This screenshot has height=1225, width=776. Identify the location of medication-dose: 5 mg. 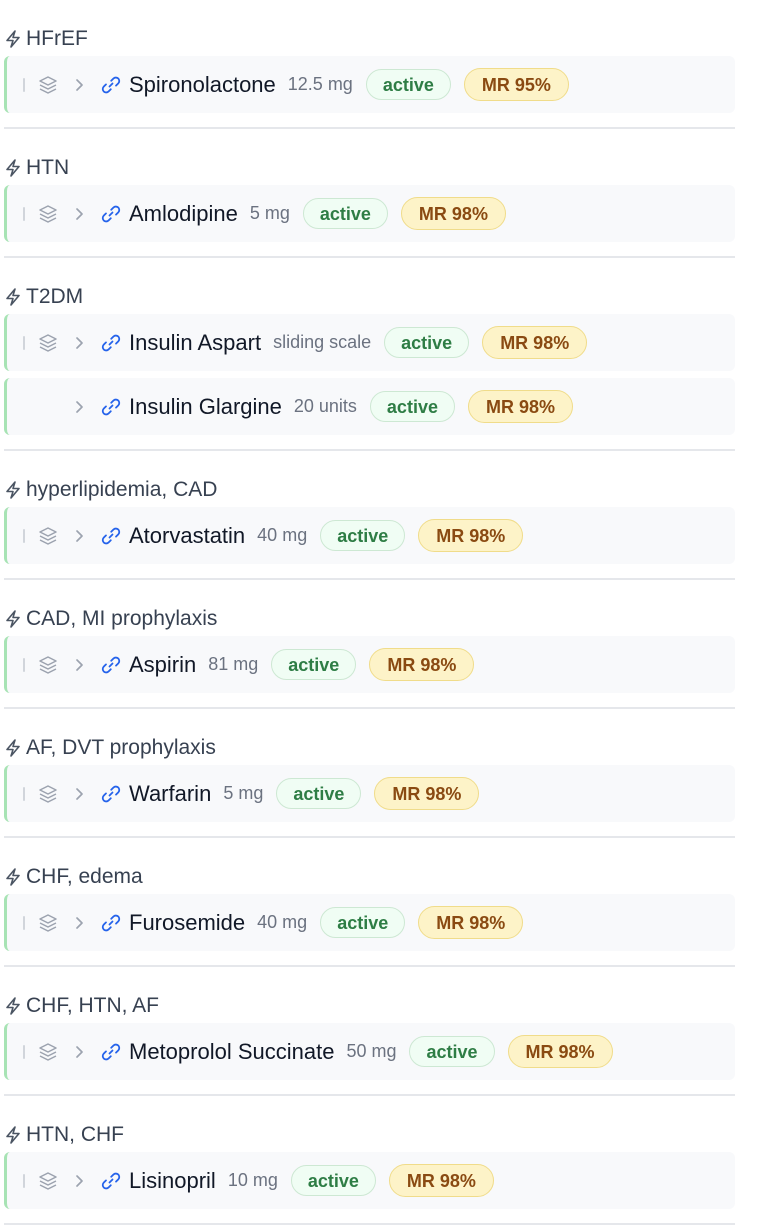
(243, 793).